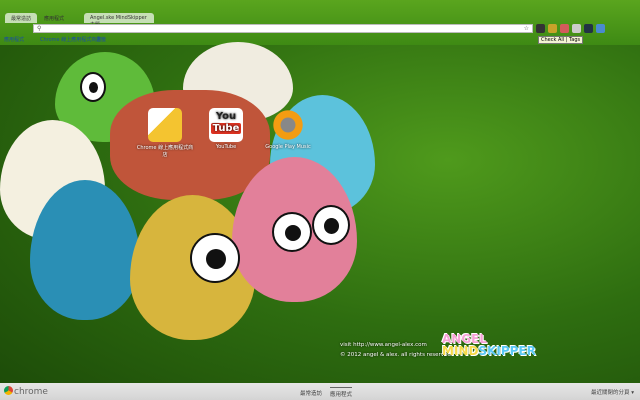 The width and height of the screenshot is (640, 400). Describe the element at coordinates (26, 391) in the screenshot. I see `chrome-logo: chrome` at that location.